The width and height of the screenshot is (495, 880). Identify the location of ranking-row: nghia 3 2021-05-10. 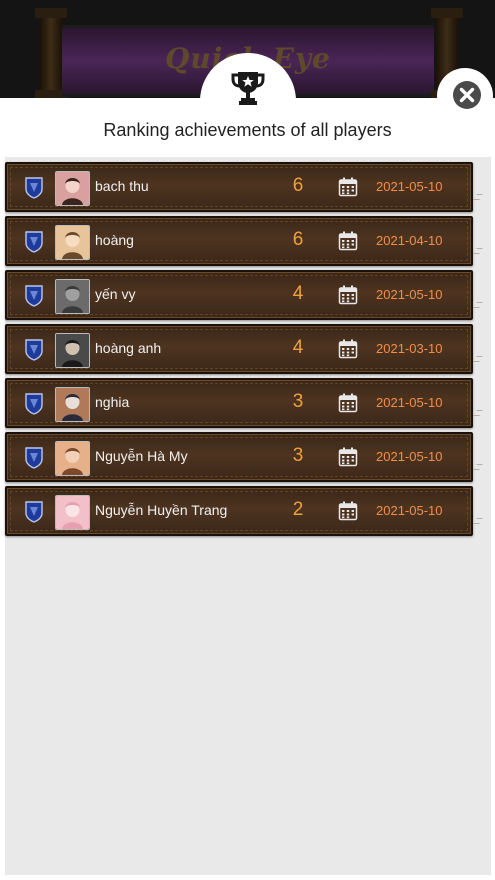
(239, 403).